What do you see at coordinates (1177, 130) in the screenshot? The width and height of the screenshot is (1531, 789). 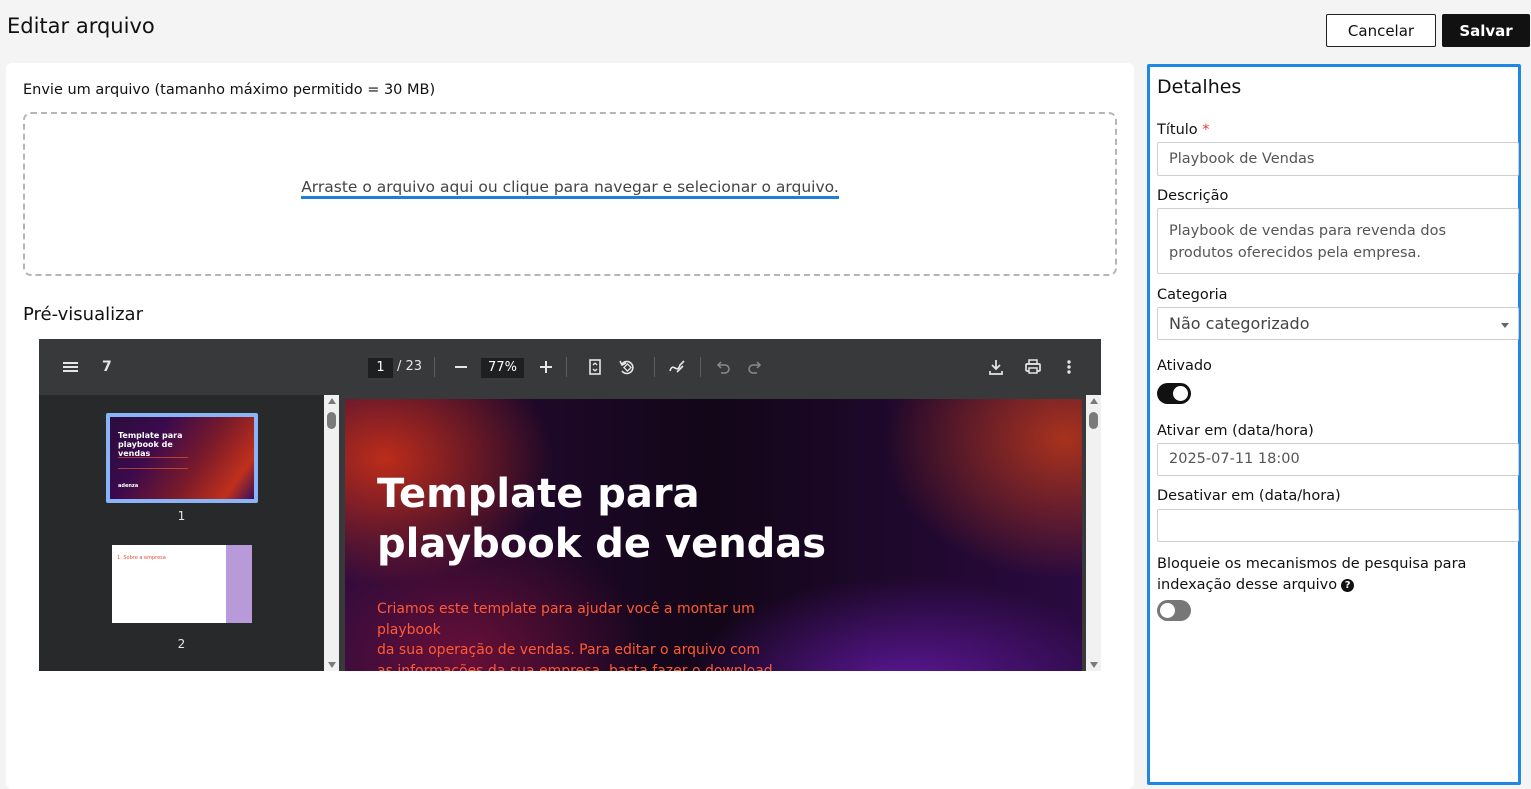 I see `titulo-label-text: Título` at bounding box center [1177, 130].